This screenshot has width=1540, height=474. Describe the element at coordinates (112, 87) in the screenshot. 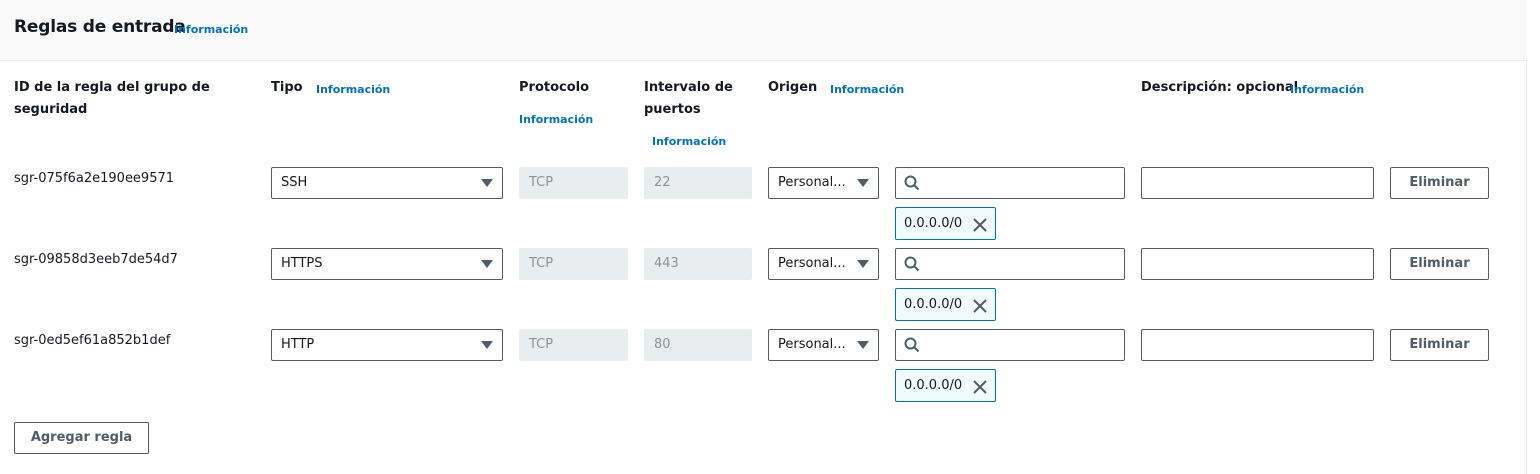

I see `column-header-rule-id-line1: ID de la regla del grupo de` at that location.